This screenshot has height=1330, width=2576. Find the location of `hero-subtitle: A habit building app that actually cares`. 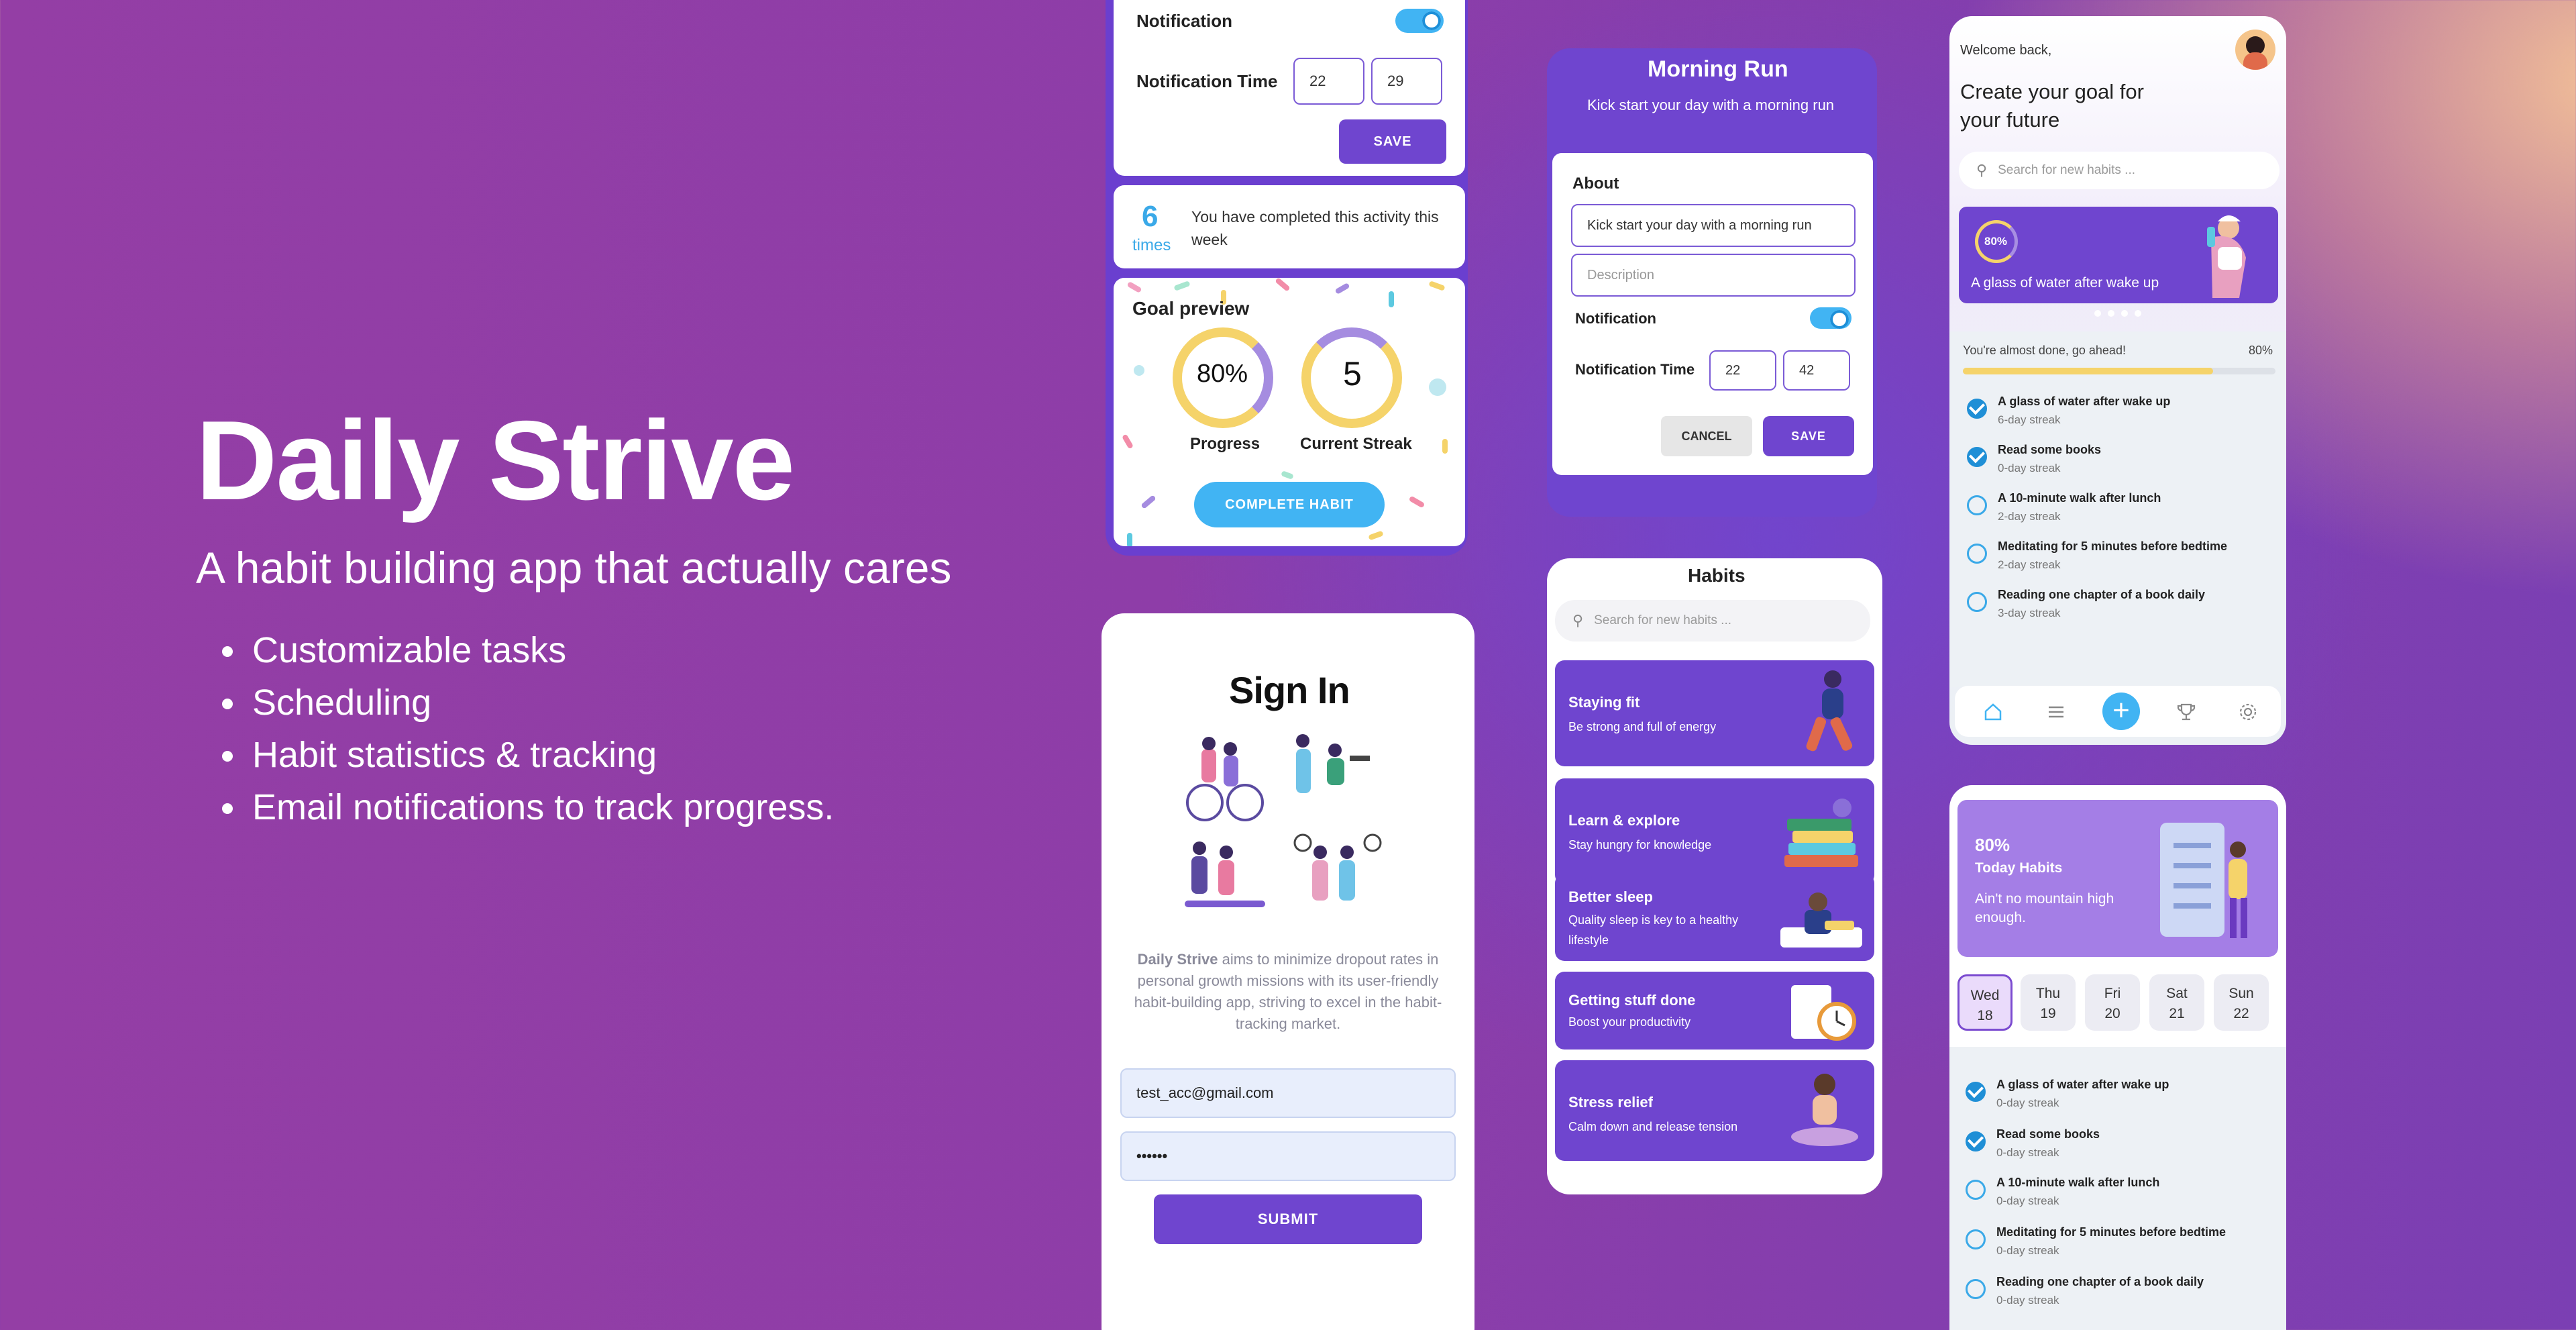

hero-subtitle: A habit building app that actually cares is located at coordinates (574, 568).